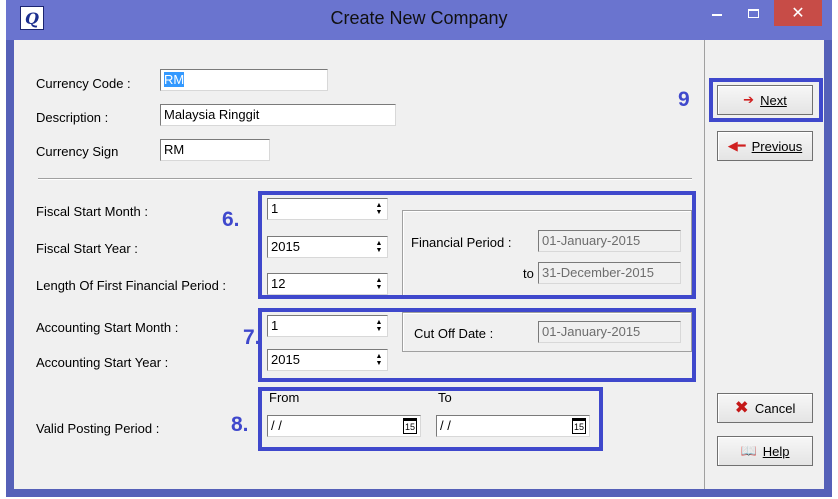  I want to click on cancel-x-icon: ✖, so click(741, 407).